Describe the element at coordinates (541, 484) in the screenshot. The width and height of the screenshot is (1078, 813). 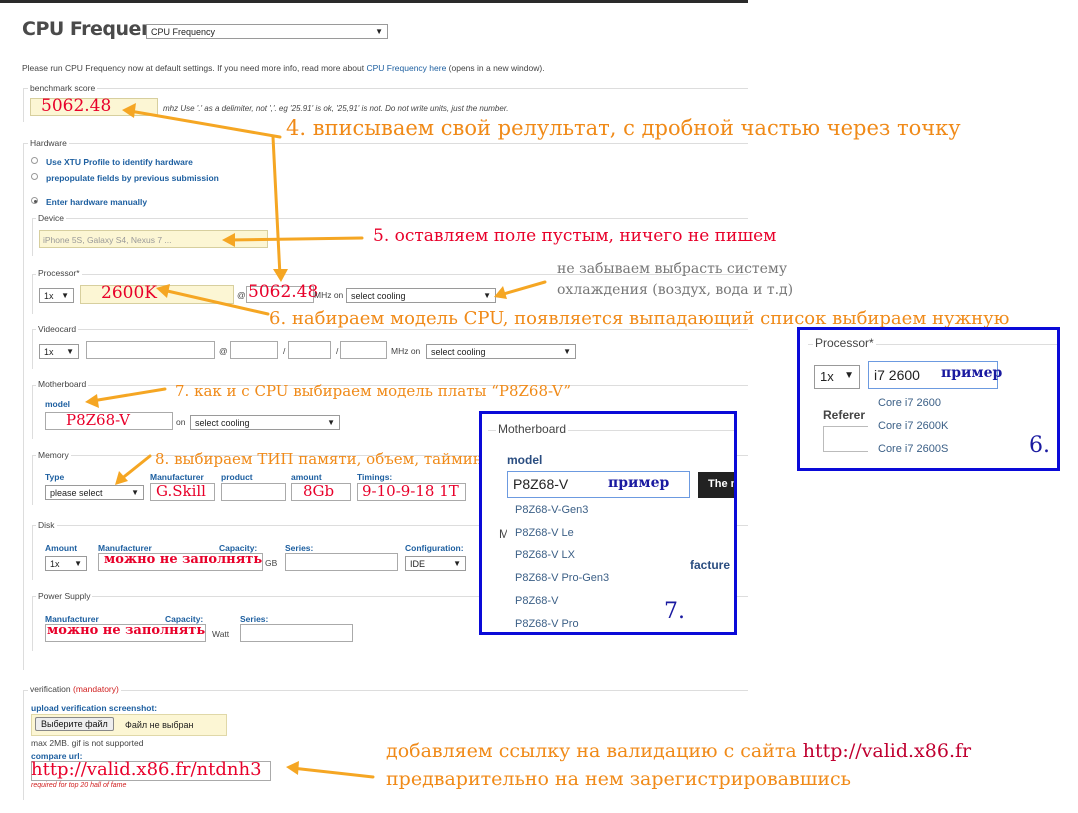
I see `mb-panel-typed: P8Z68-V` at that location.